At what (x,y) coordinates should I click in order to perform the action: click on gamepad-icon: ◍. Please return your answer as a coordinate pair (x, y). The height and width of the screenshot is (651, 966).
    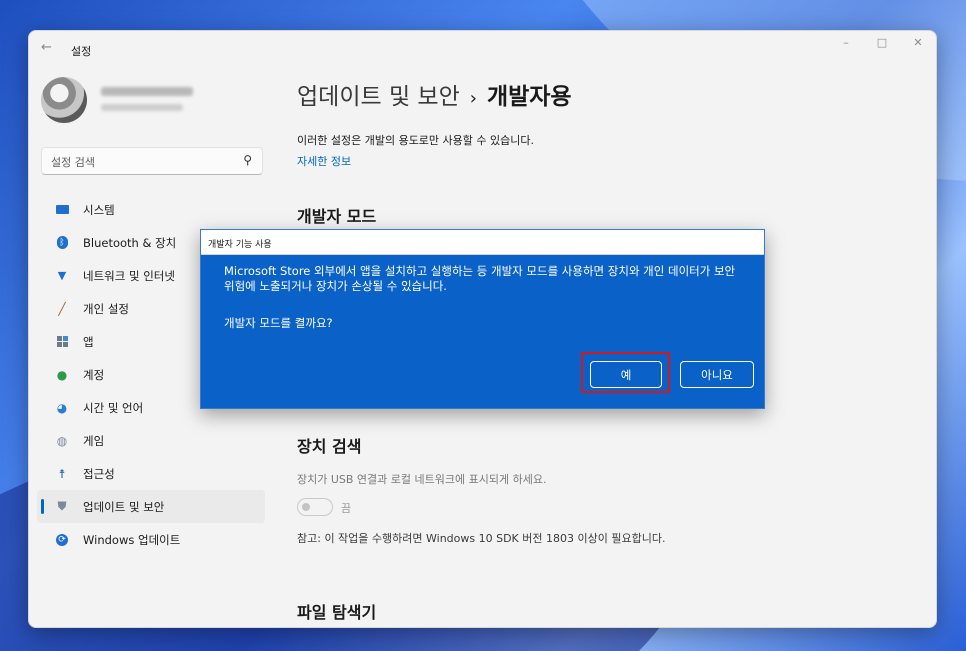
    Looking at the image, I should click on (62, 440).